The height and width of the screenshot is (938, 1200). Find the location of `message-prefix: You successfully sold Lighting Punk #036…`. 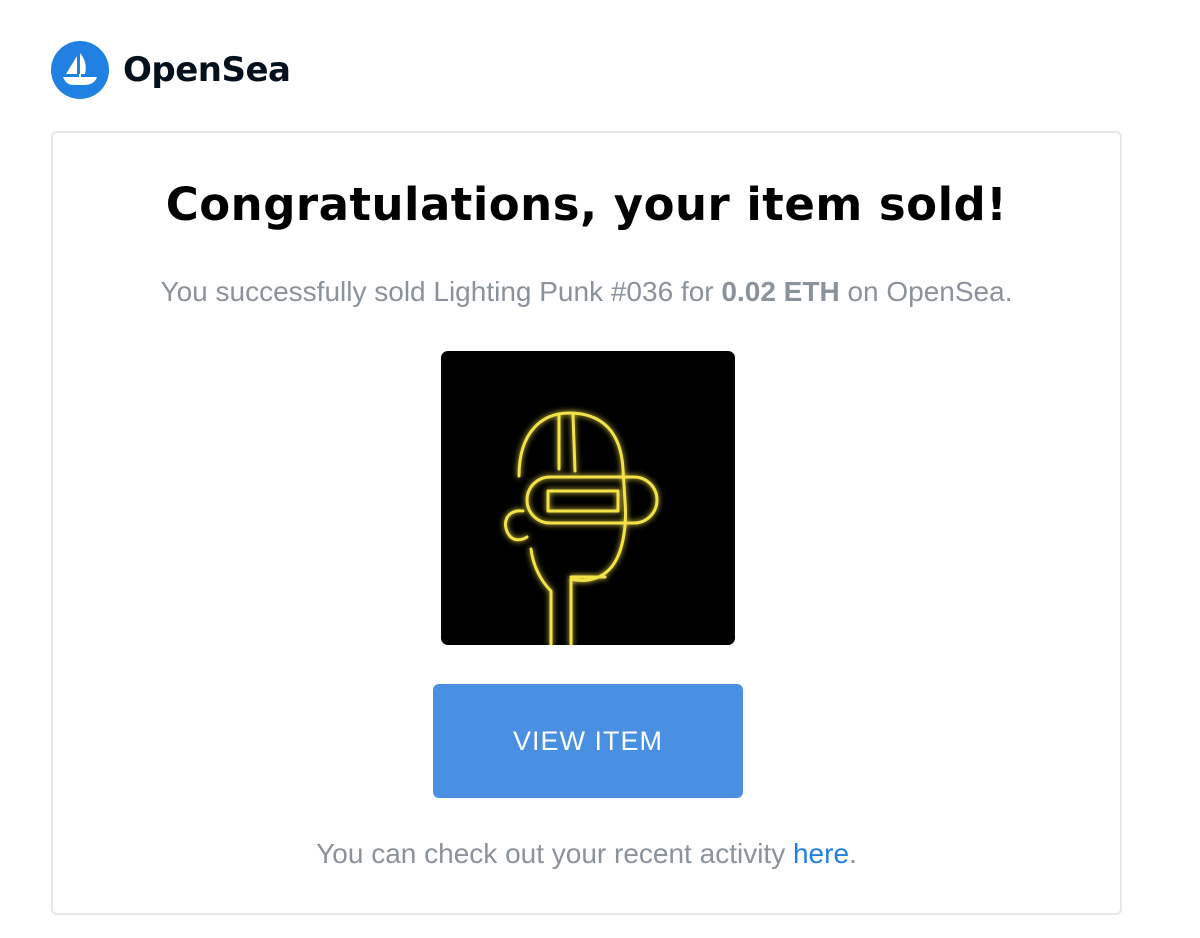

message-prefix: You successfully sold Lighting Punk #036… is located at coordinates (437, 291).